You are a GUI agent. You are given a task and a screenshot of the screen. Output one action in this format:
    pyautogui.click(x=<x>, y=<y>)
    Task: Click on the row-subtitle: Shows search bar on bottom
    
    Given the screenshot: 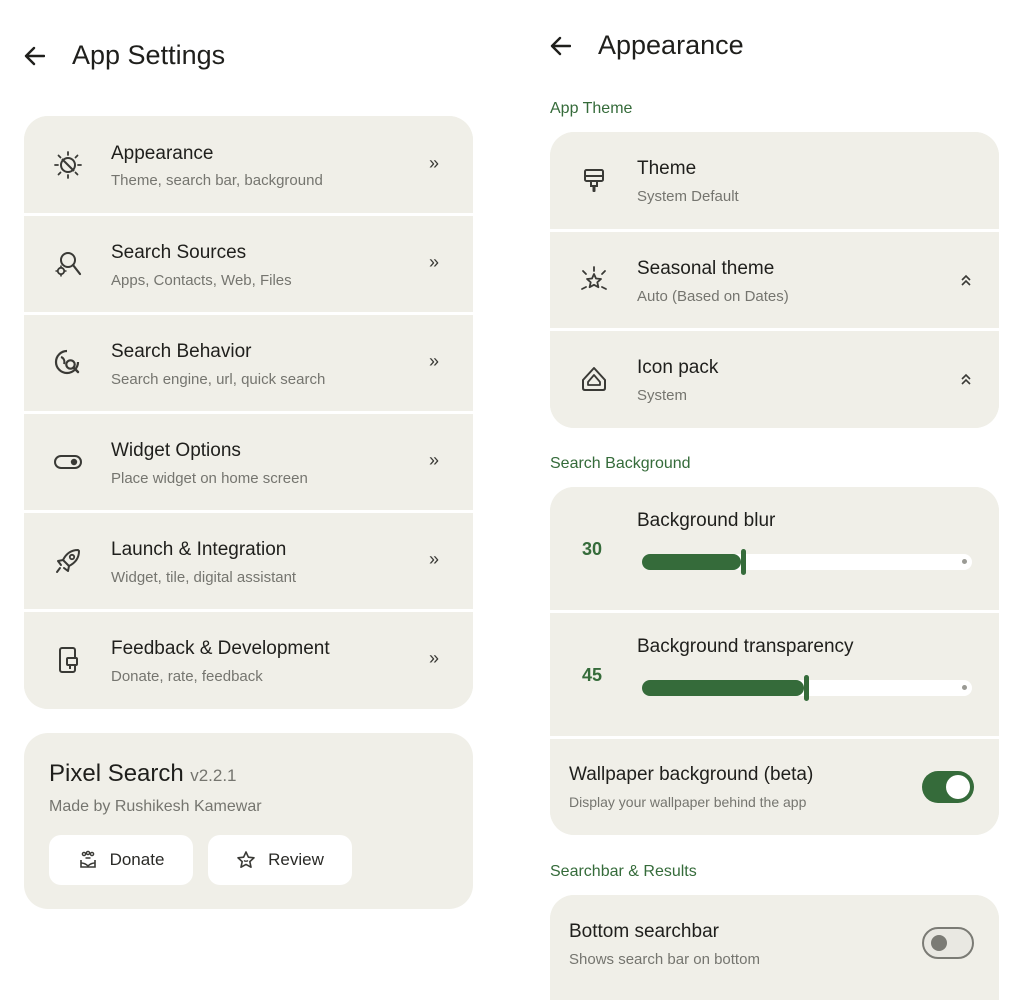 What is the action you would take?
    pyautogui.click(x=664, y=959)
    